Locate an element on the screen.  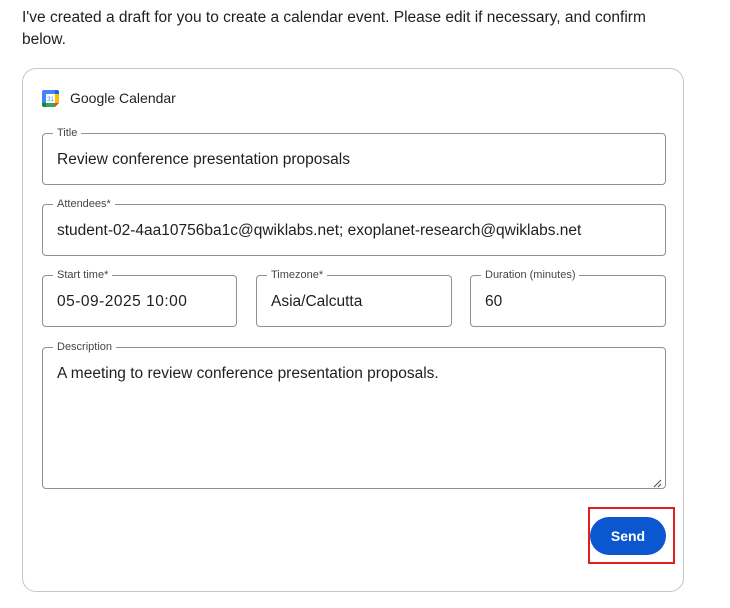
attendees-label: Attendees* is located at coordinates (84, 204).